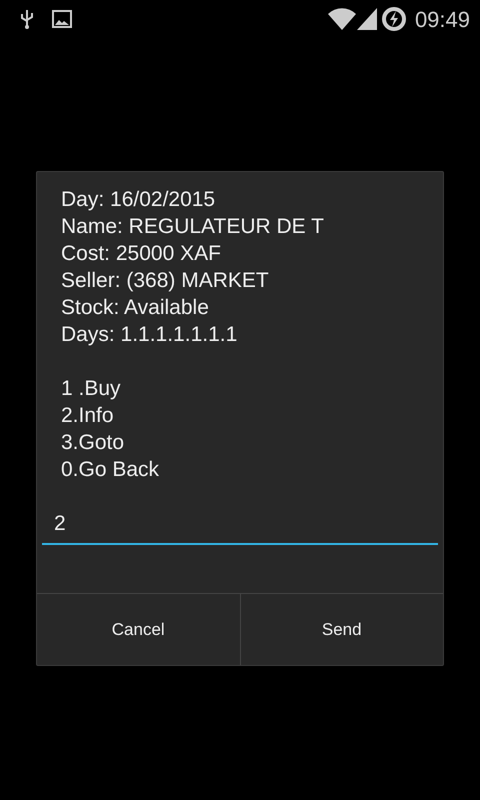  Describe the element at coordinates (165, 281) in the screenshot. I see `message-line: Seller: (368) MARKET` at that location.